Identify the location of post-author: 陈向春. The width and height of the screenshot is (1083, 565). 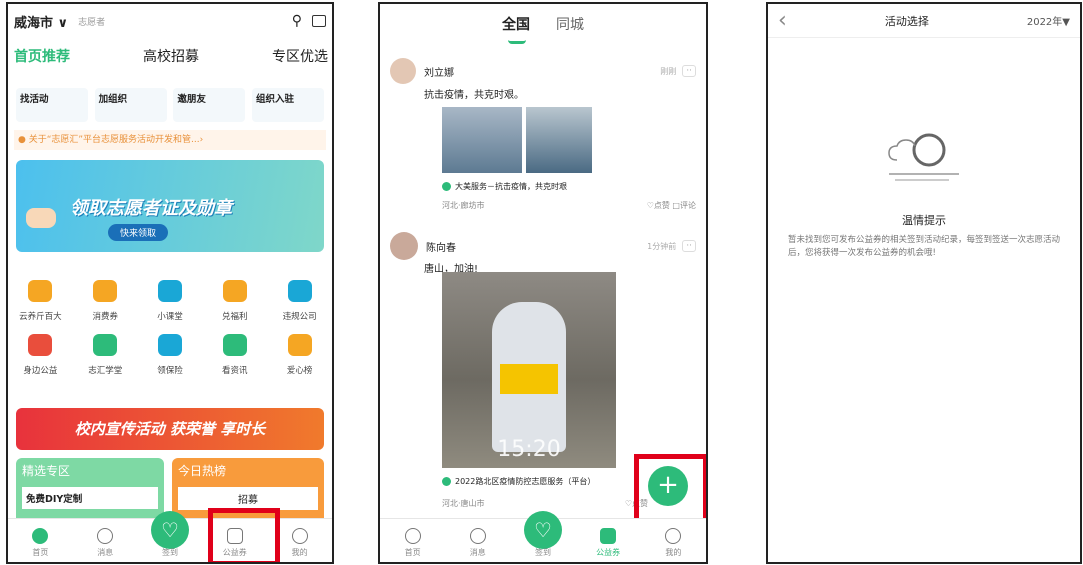
(441, 246).